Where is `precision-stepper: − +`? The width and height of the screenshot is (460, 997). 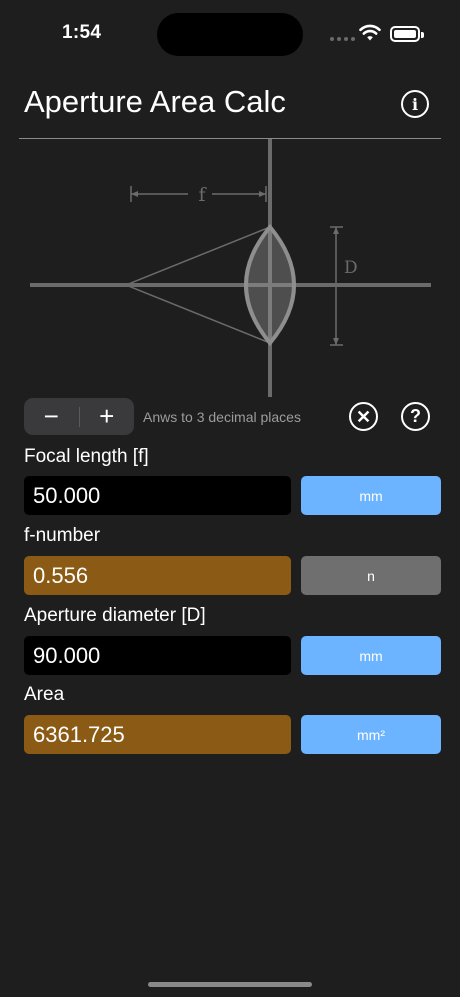
precision-stepper: − + is located at coordinates (79, 416).